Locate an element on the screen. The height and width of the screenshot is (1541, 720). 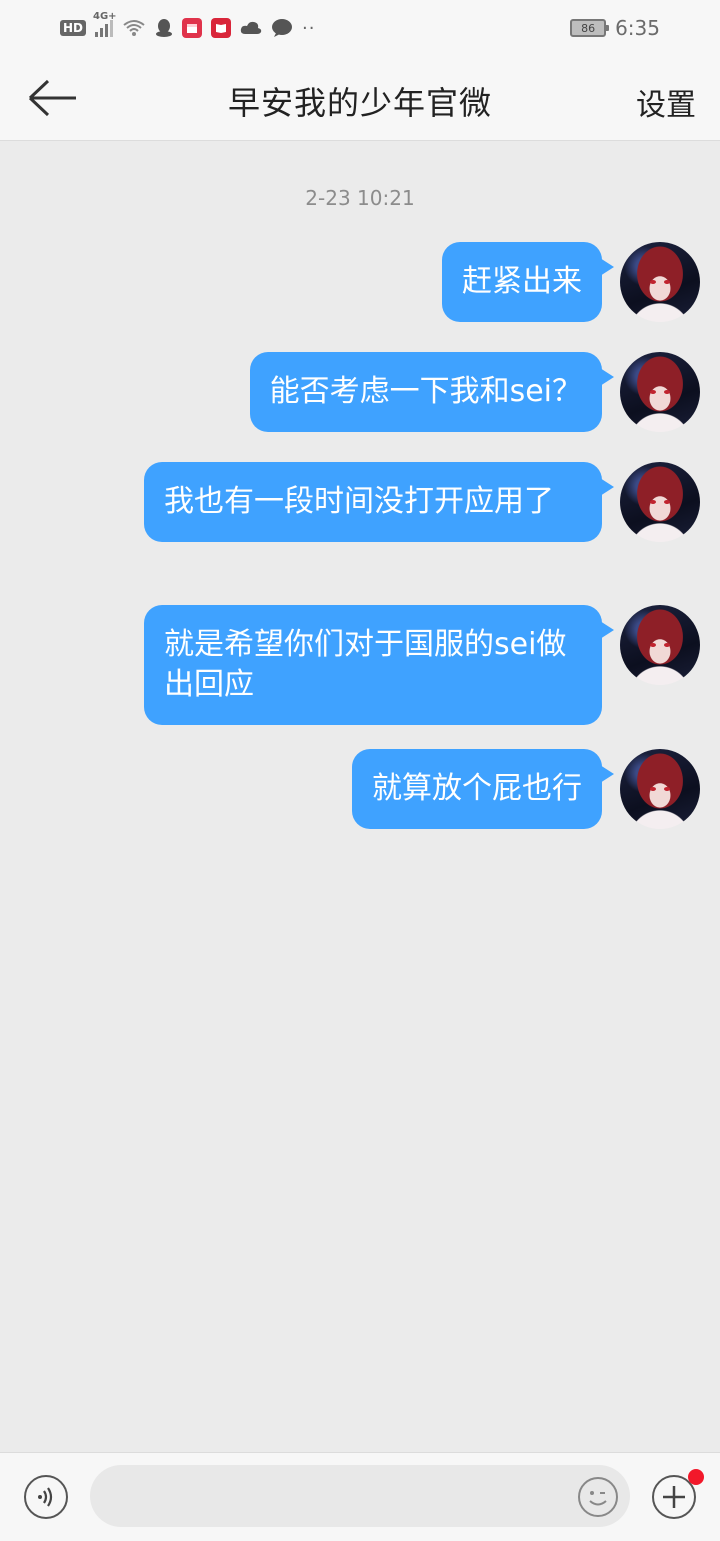
message-icon is located at coordinates (282, 28).